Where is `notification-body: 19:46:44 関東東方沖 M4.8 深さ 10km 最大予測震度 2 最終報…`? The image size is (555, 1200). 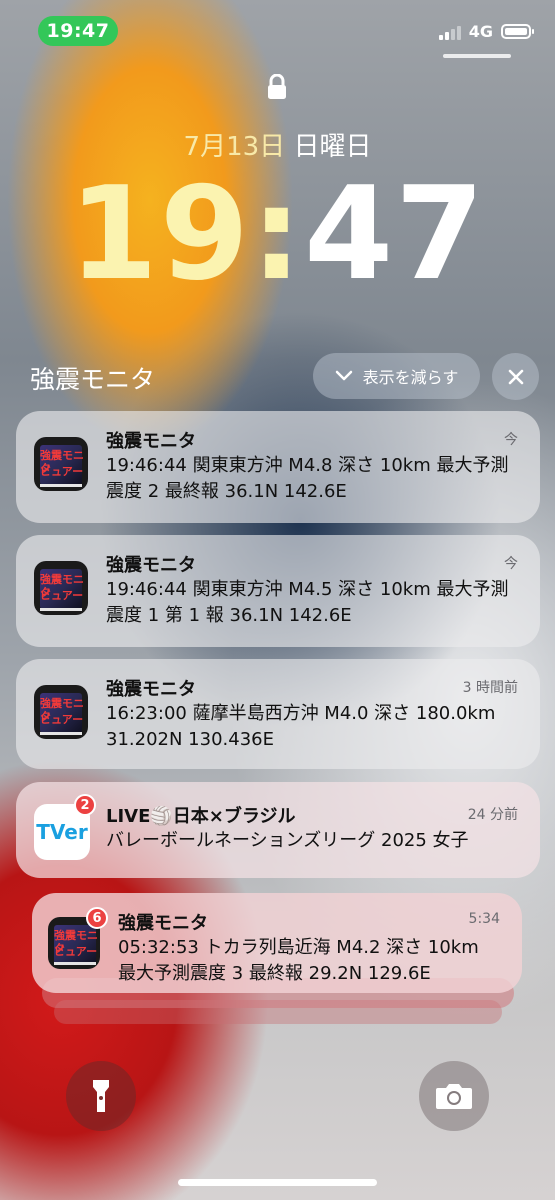
notification-body: 19:46:44 関東東方沖 M4.8 深さ 10km 最大予測震度 2 最終報… is located at coordinates (307, 478).